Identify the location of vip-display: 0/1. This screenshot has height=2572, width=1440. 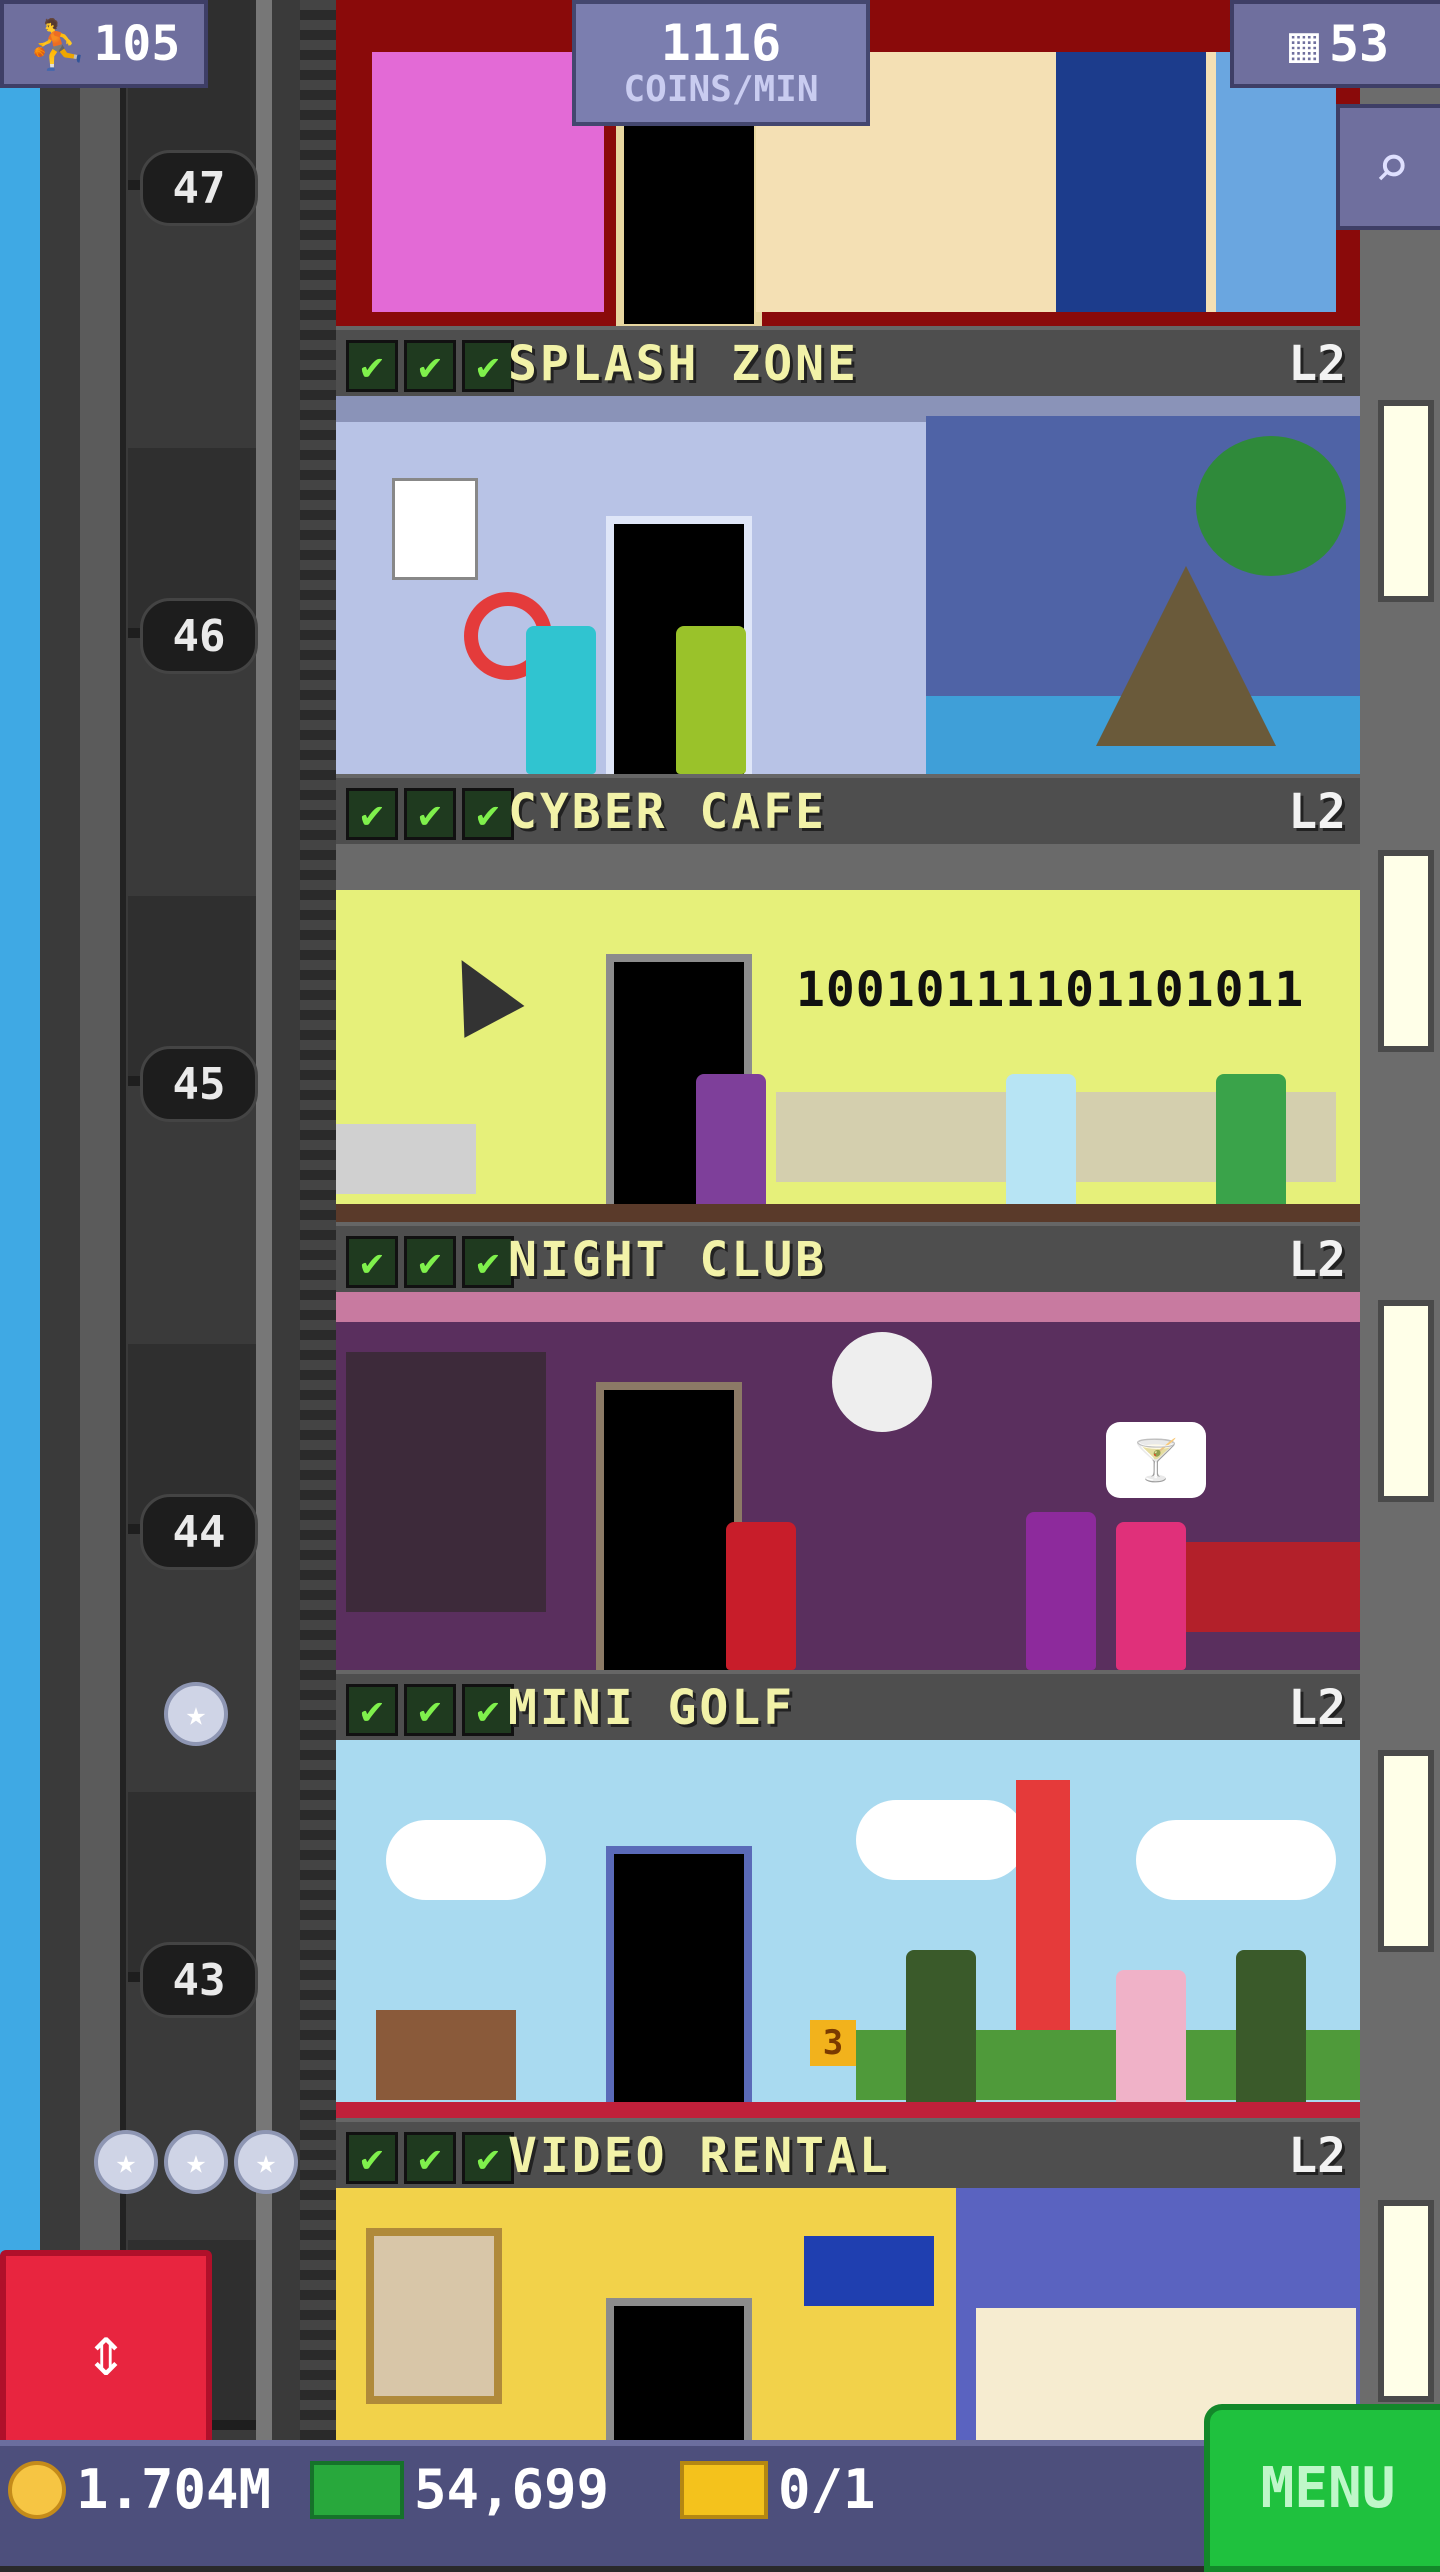
(778, 2489).